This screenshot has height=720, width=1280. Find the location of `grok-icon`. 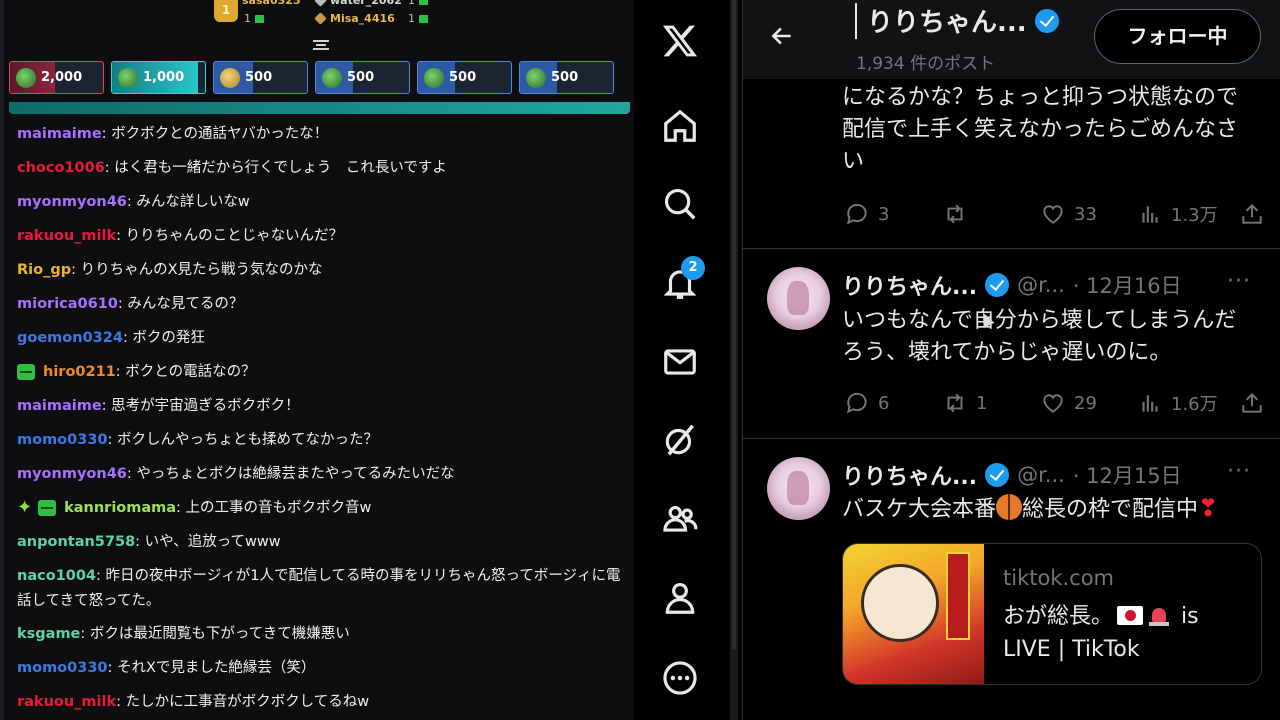

grok-icon is located at coordinates (680, 440).